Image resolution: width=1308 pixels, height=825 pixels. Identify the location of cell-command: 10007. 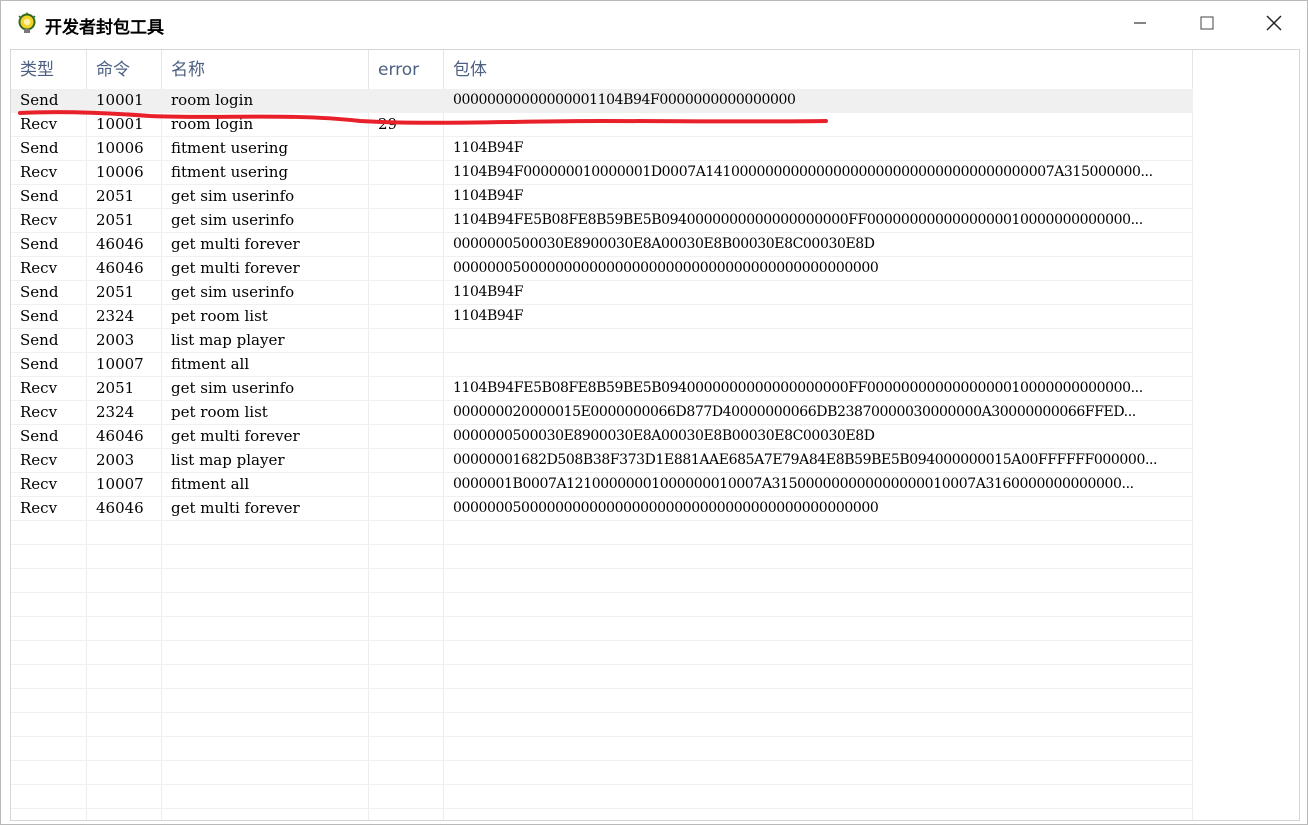
(120, 484).